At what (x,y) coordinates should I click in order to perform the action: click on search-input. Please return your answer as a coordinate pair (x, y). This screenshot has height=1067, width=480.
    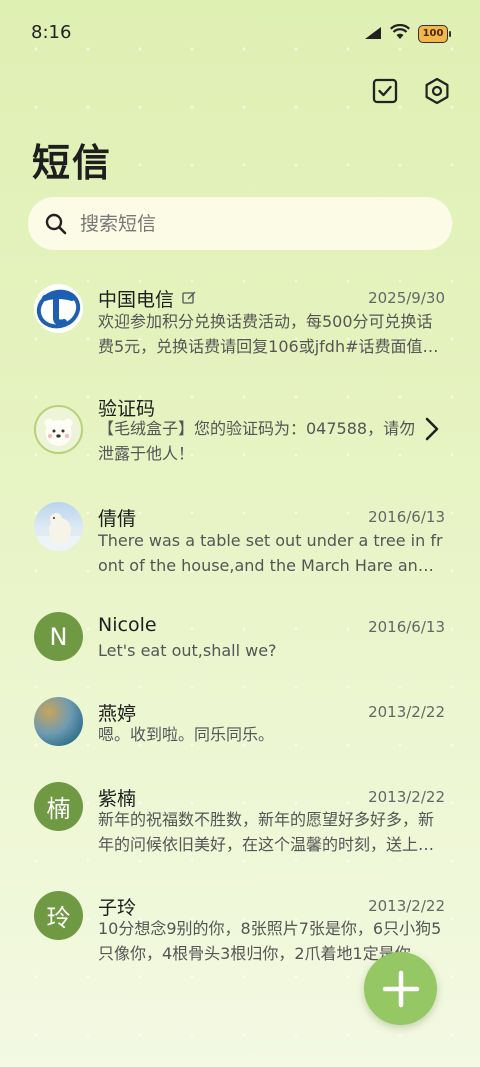
    Looking at the image, I should click on (240, 223).